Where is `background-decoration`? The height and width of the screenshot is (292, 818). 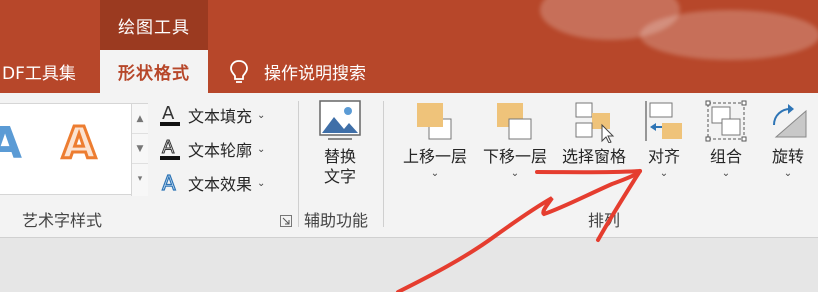 background-decoration is located at coordinates (729, 35).